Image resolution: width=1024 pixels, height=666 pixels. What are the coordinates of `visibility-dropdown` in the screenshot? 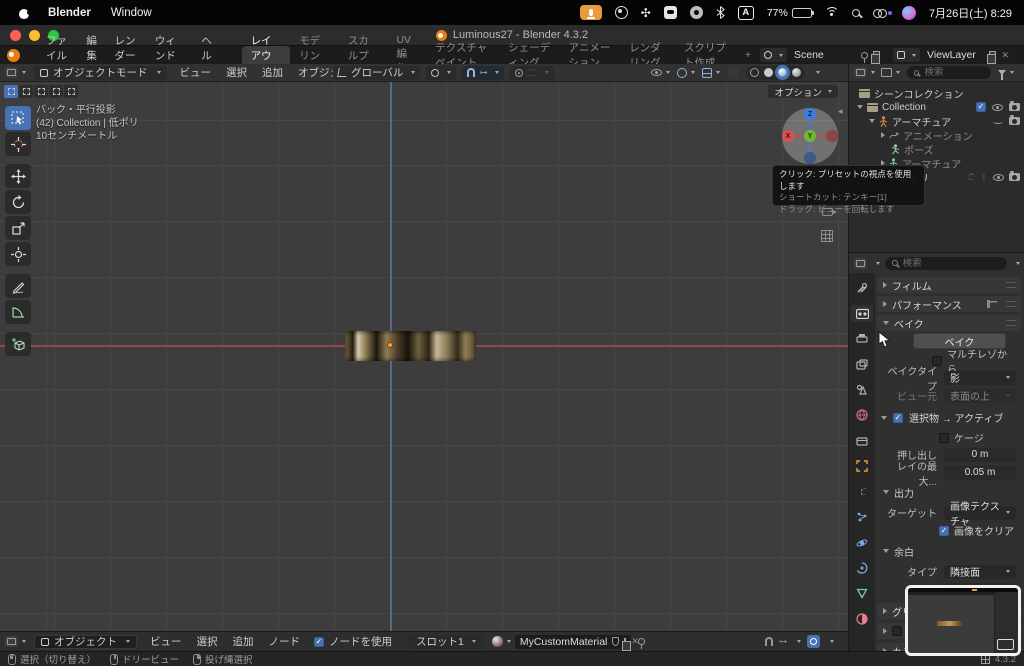 It's located at (660, 72).